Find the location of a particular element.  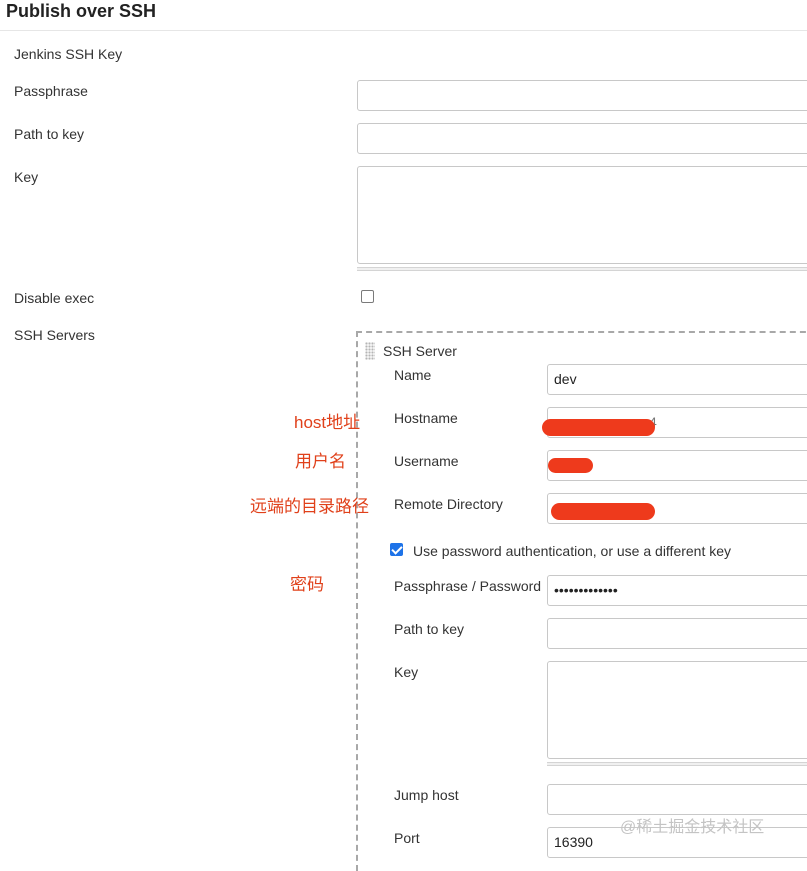

drag-handle-icon is located at coordinates (370, 351).